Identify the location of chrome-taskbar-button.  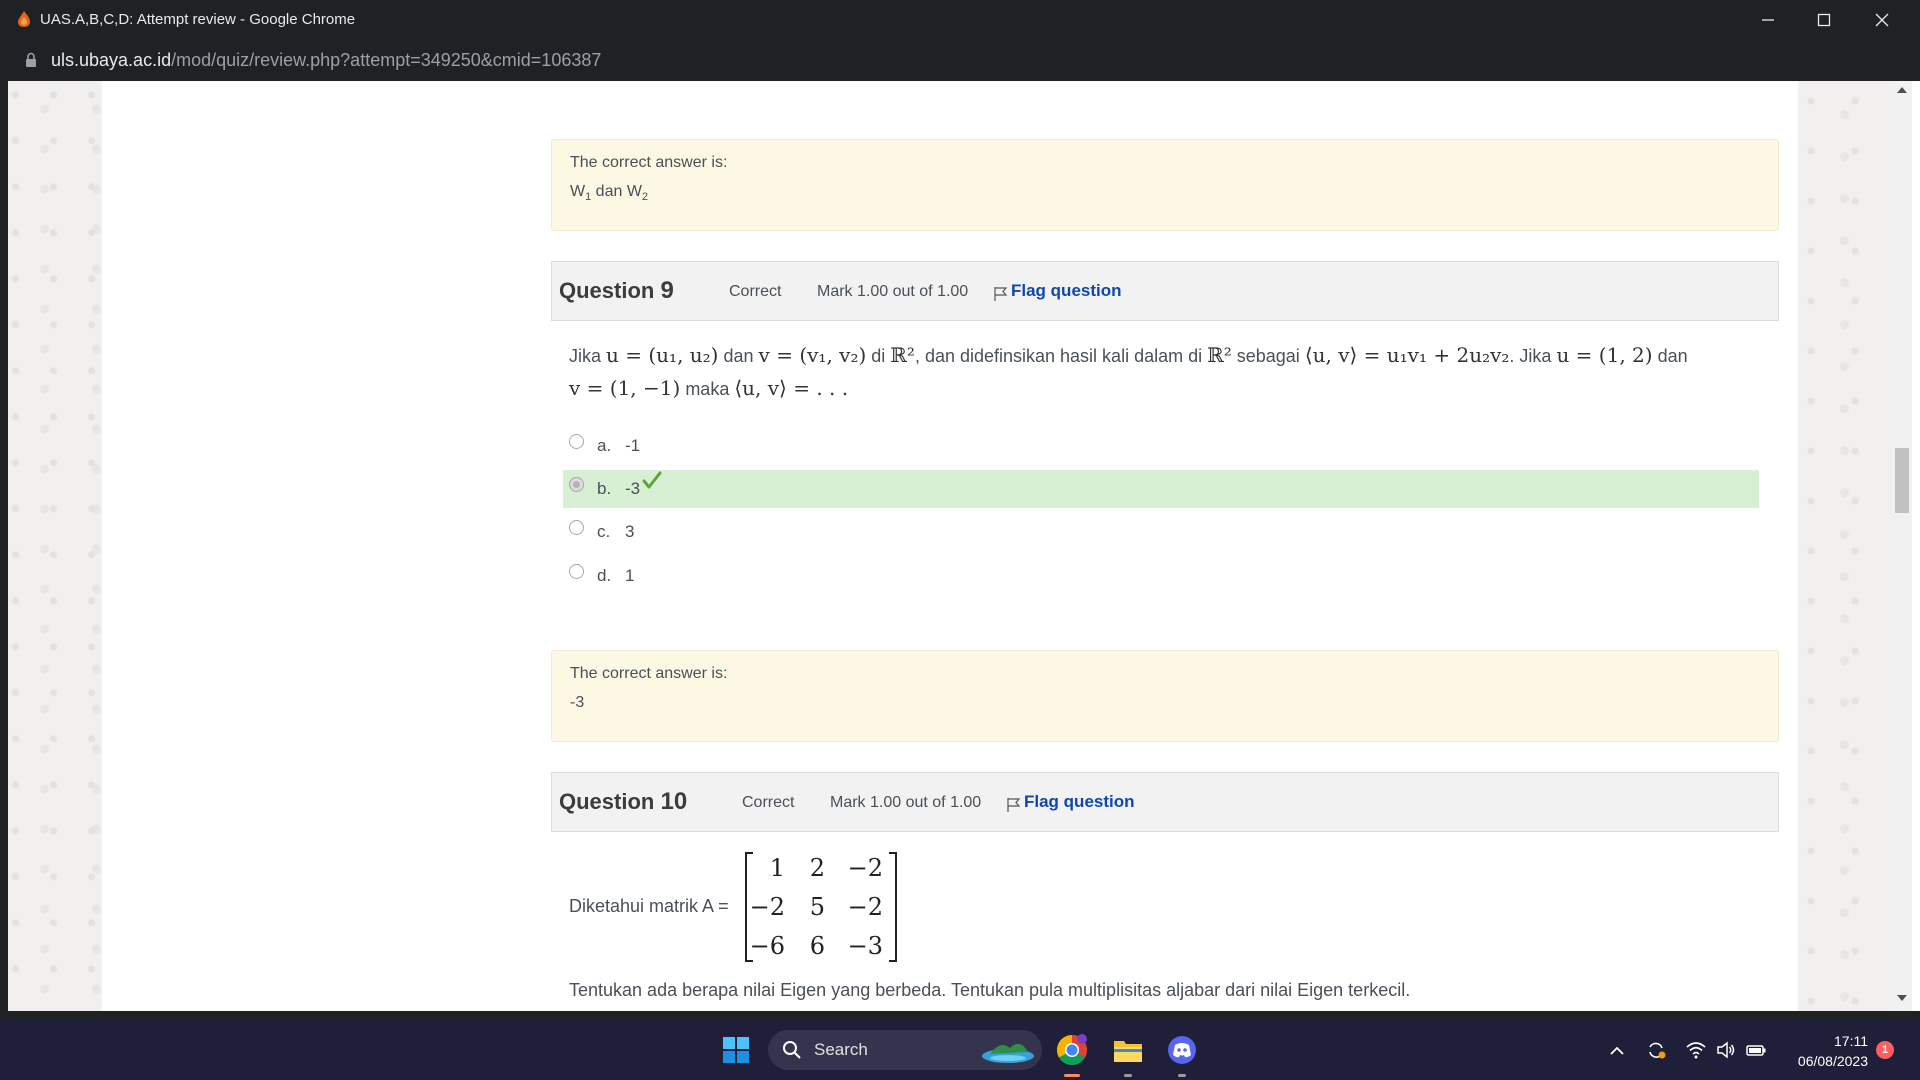
(1072, 1050).